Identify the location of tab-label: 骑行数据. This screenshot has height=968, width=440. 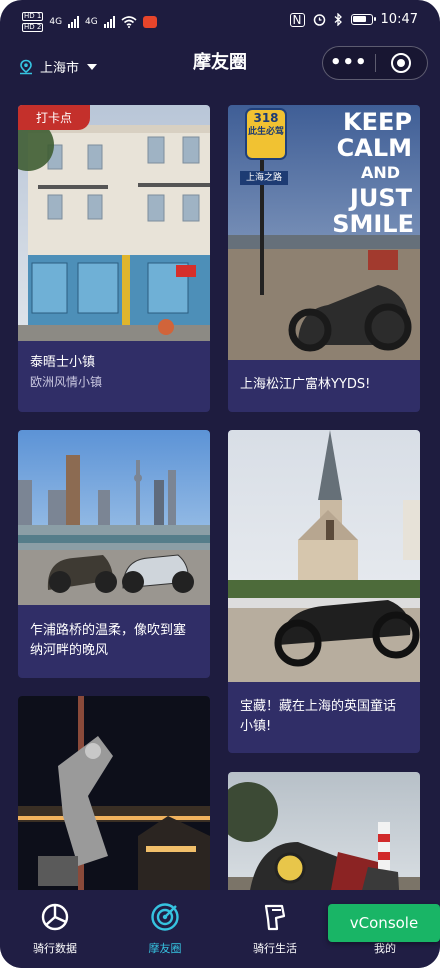
(55, 948).